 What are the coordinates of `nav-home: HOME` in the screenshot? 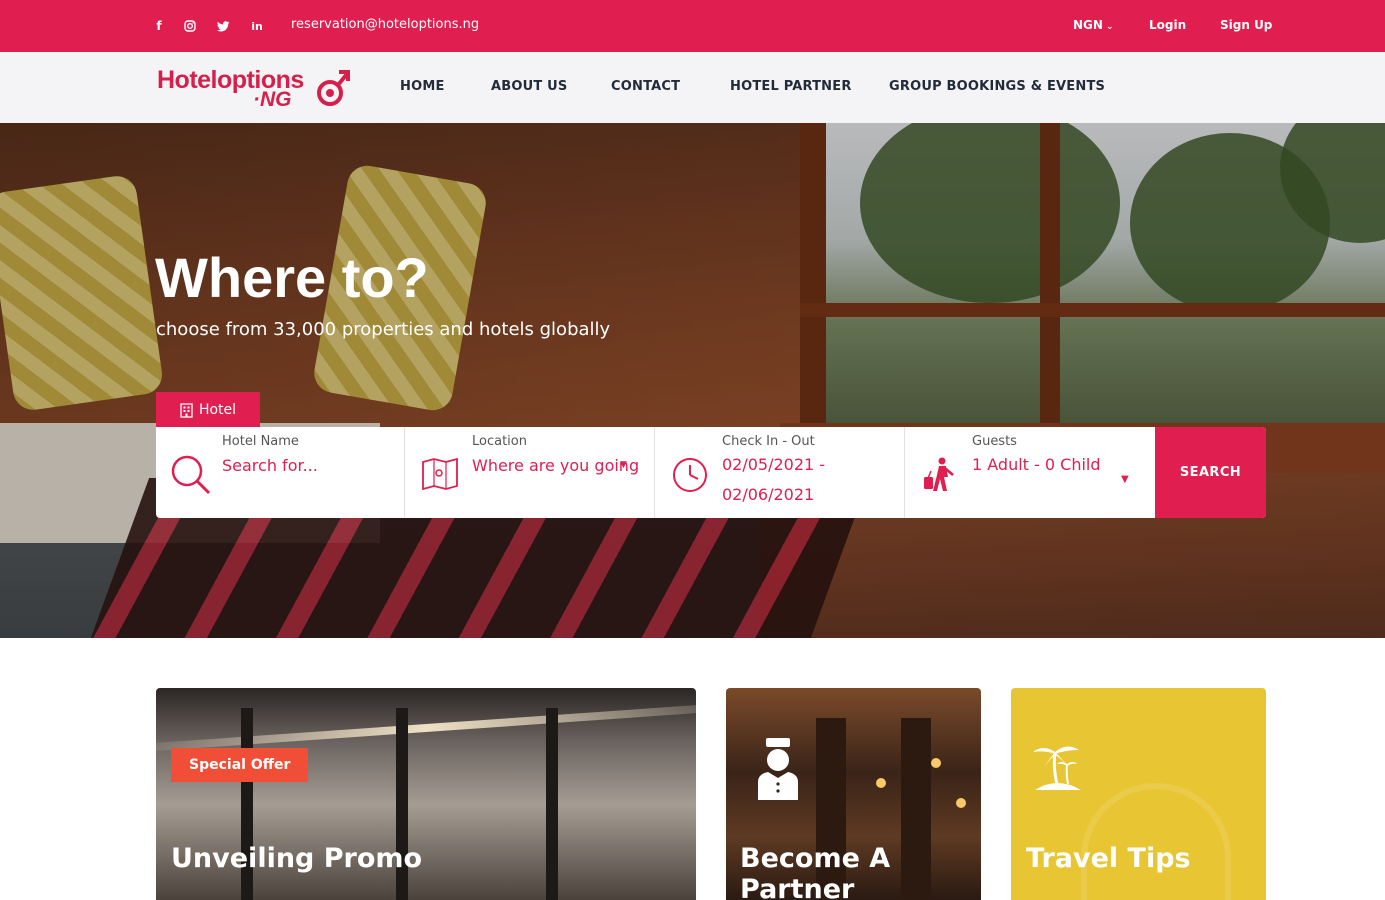 It's located at (422, 86).